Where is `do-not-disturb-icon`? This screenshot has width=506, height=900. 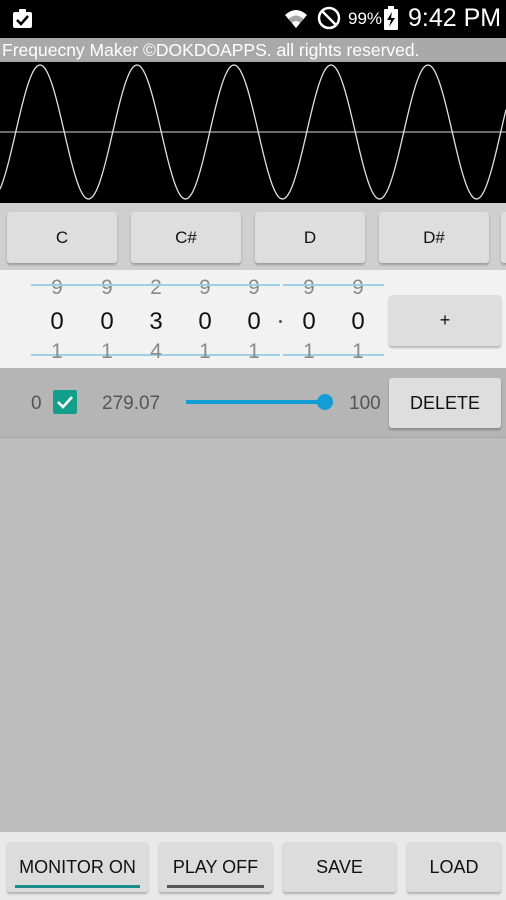
do-not-disturb-icon is located at coordinates (329, 18).